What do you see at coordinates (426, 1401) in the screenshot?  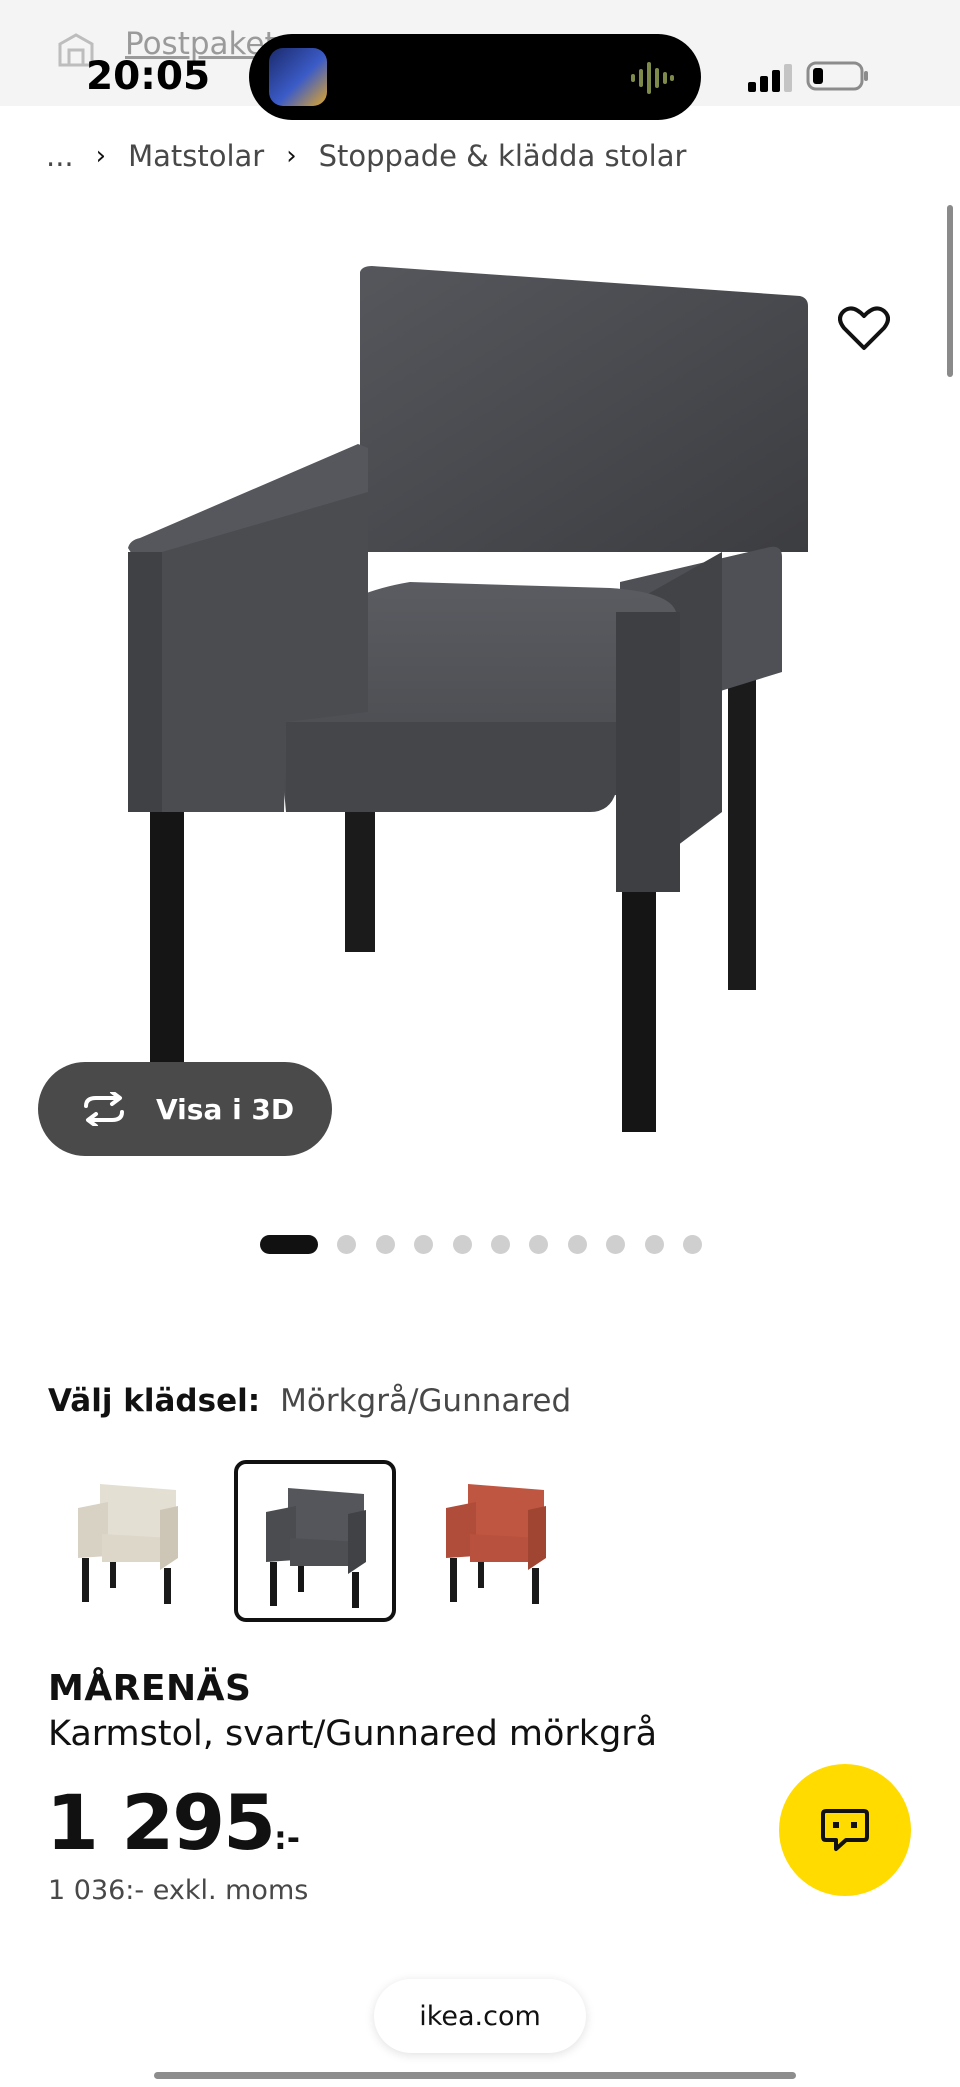 I see `upholstery-selected-value: Mörkgrå/Gunnared` at bounding box center [426, 1401].